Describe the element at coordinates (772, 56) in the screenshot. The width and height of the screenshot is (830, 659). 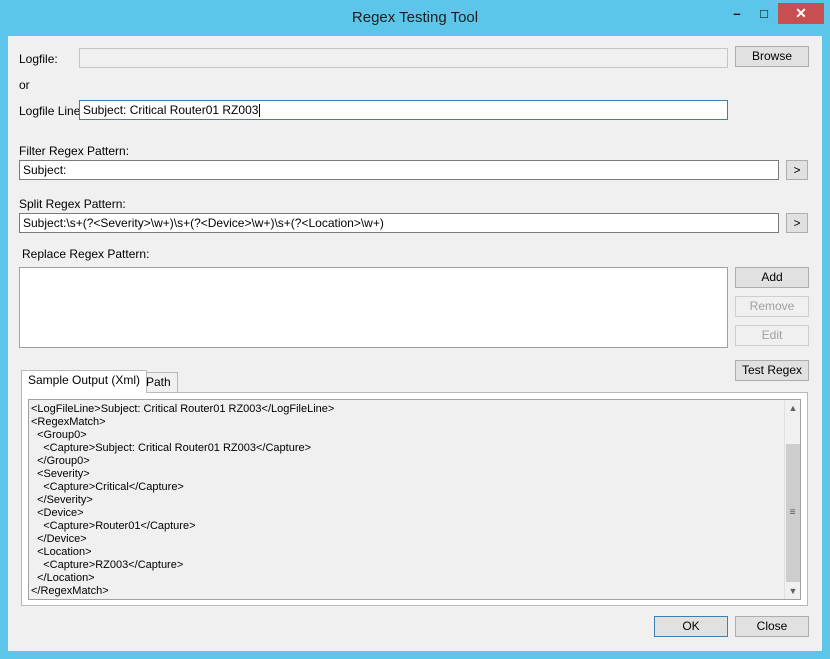
I see `browse-button: Browse` at that location.